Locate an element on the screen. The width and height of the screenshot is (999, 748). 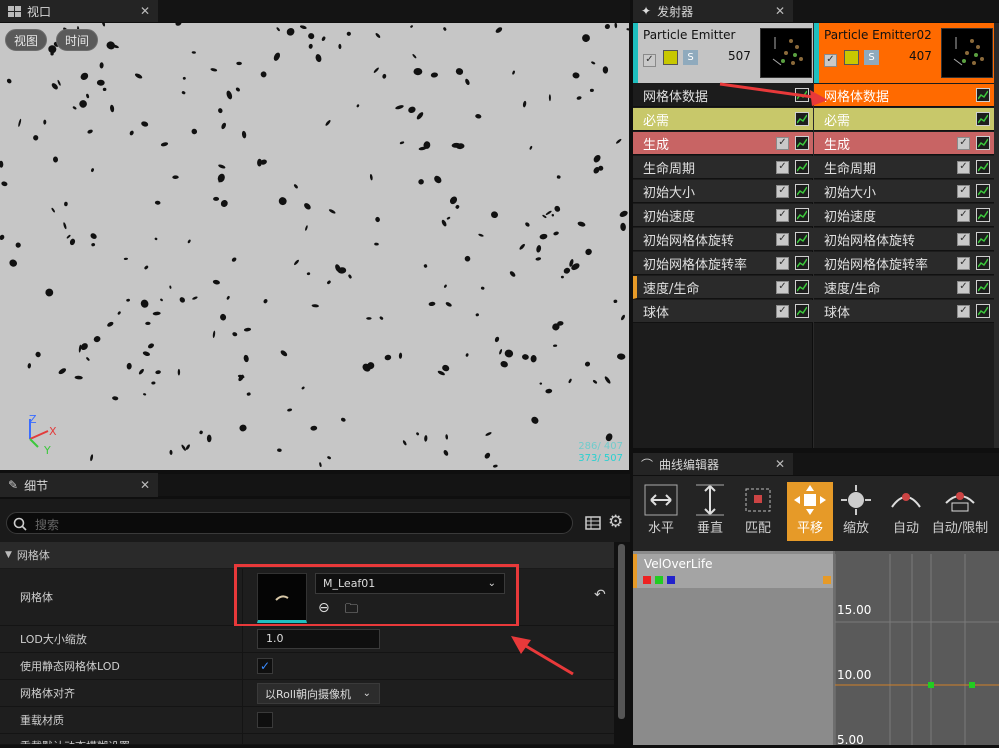
channel-red-icon is located at coordinates (647, 580).